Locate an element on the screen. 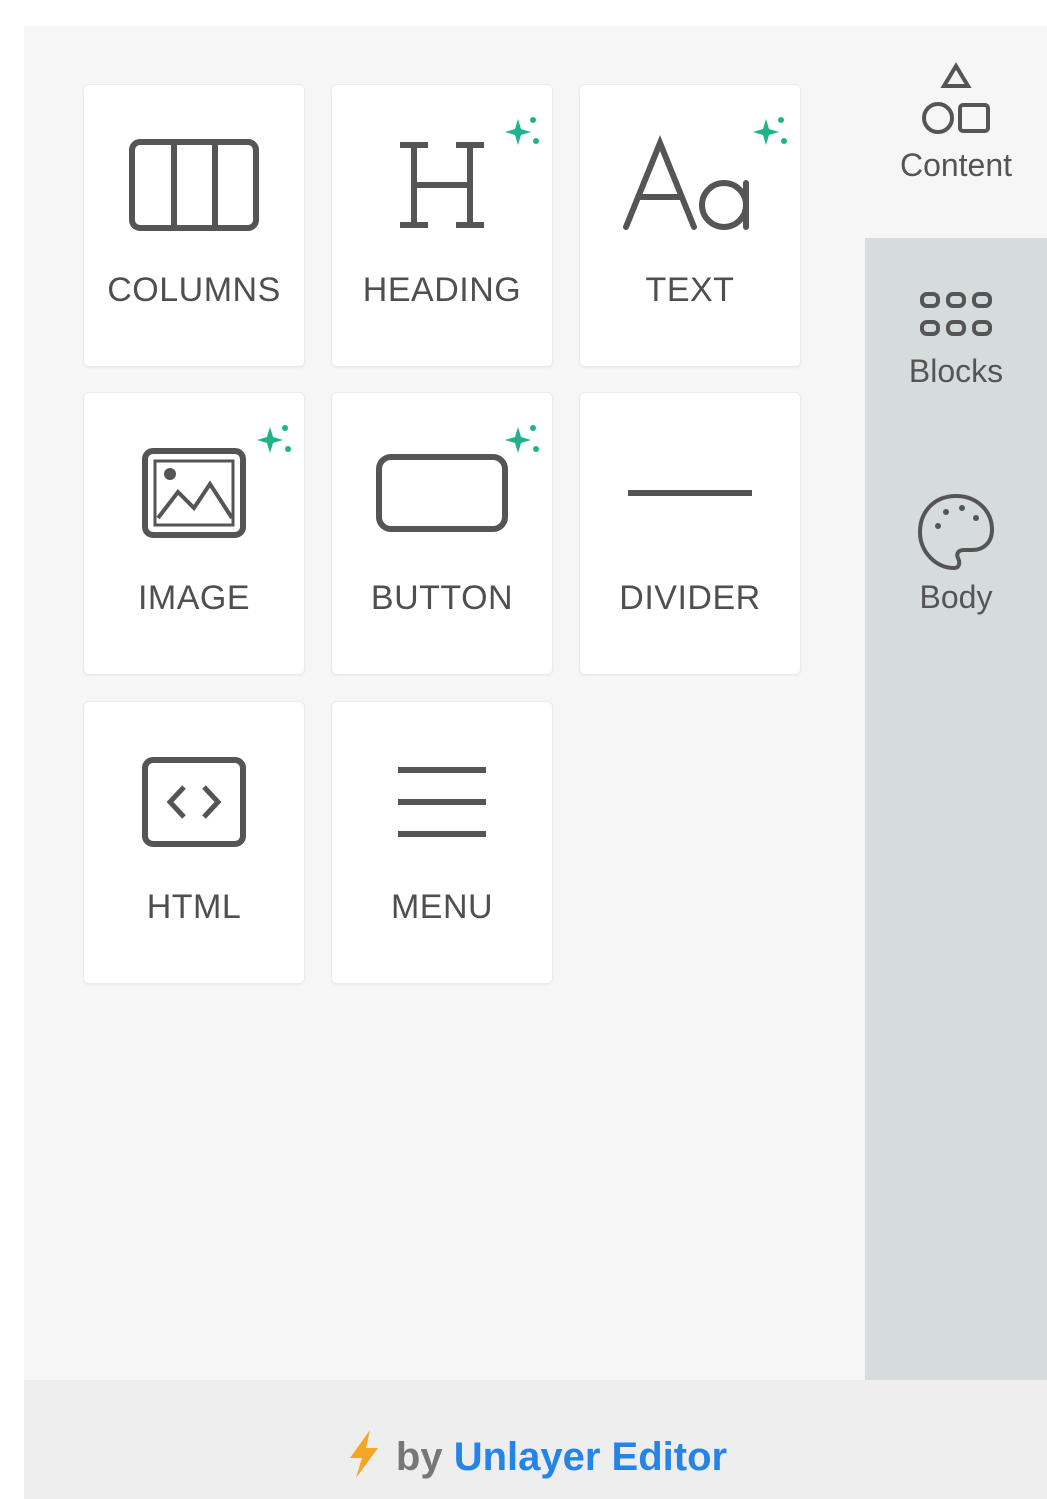  tile-divider: DIVIDER is located at coordinates (690, 533).